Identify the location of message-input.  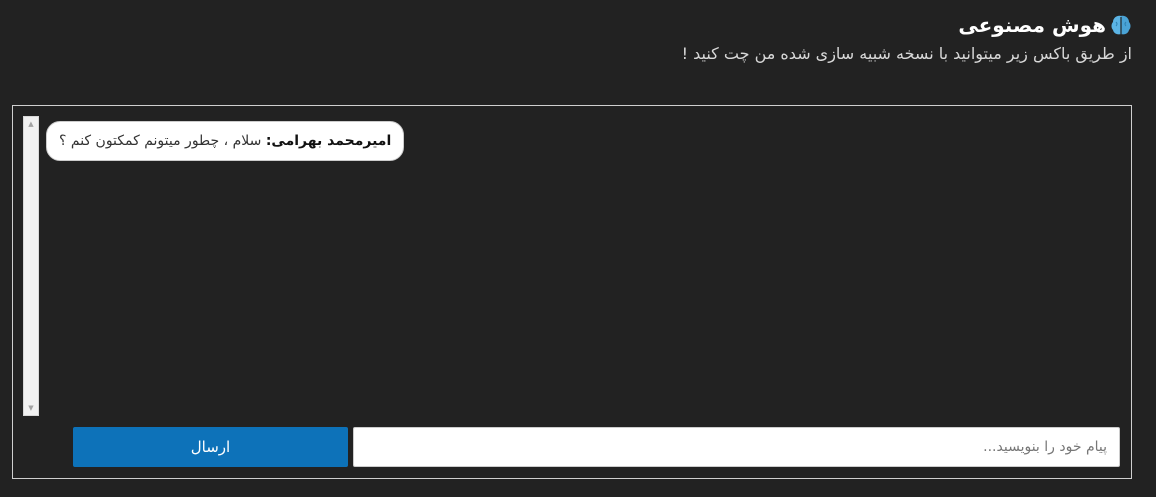
(736, 447).